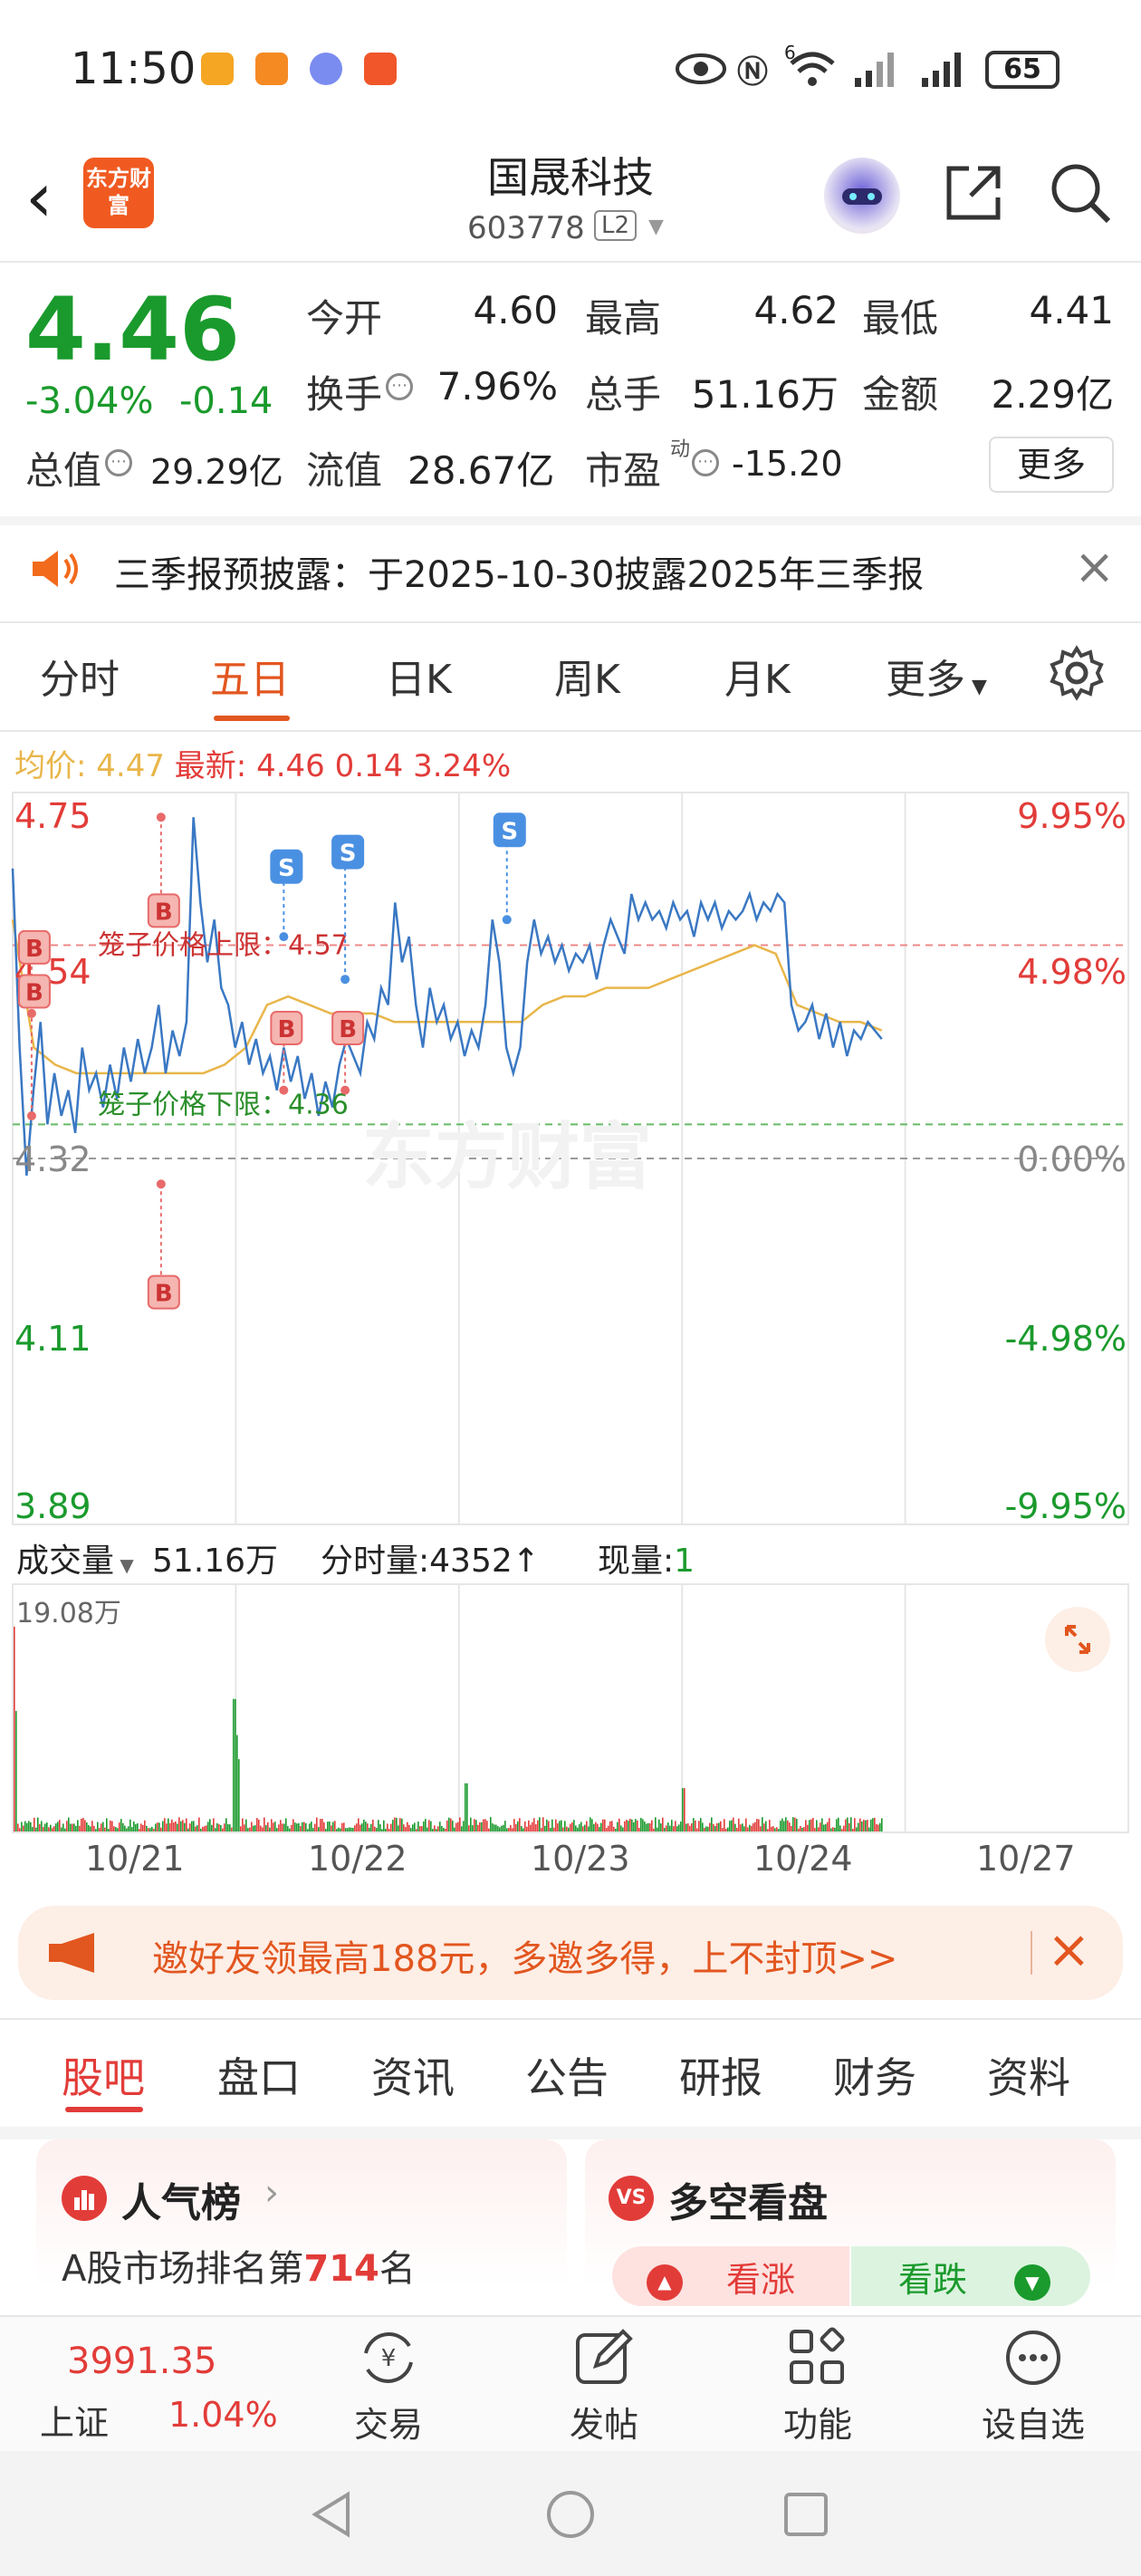 This screenshot has width=1141, height=2576. What do you see at coordinates (817, 2357) in the screenshot?
I see `functions-grid-icon` at bounding box center [817, 2357].